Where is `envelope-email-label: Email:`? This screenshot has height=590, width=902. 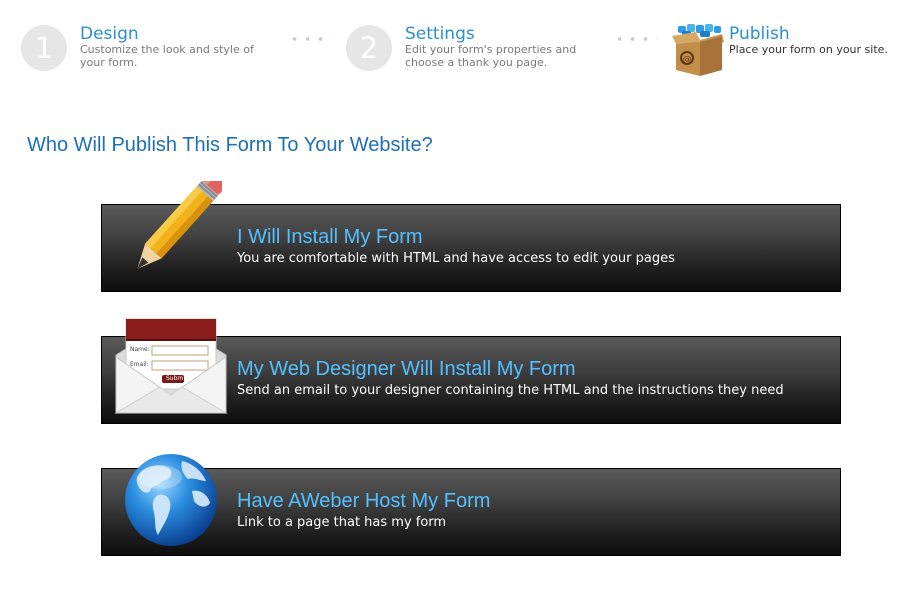 envelope-email-label: Email: is located at coordinates (139, 364).